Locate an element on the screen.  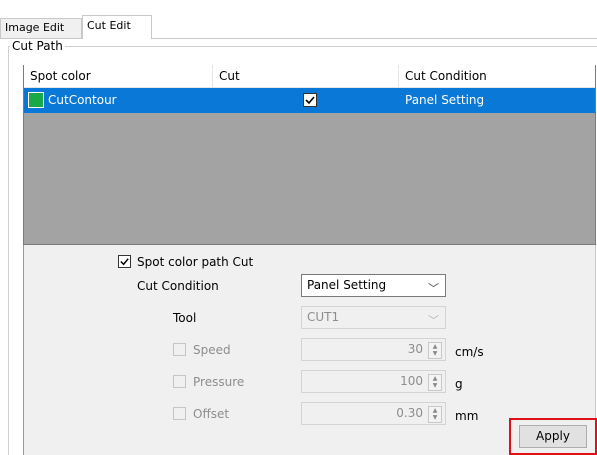
speed-value: 30 is located at coordinates (415, 349).